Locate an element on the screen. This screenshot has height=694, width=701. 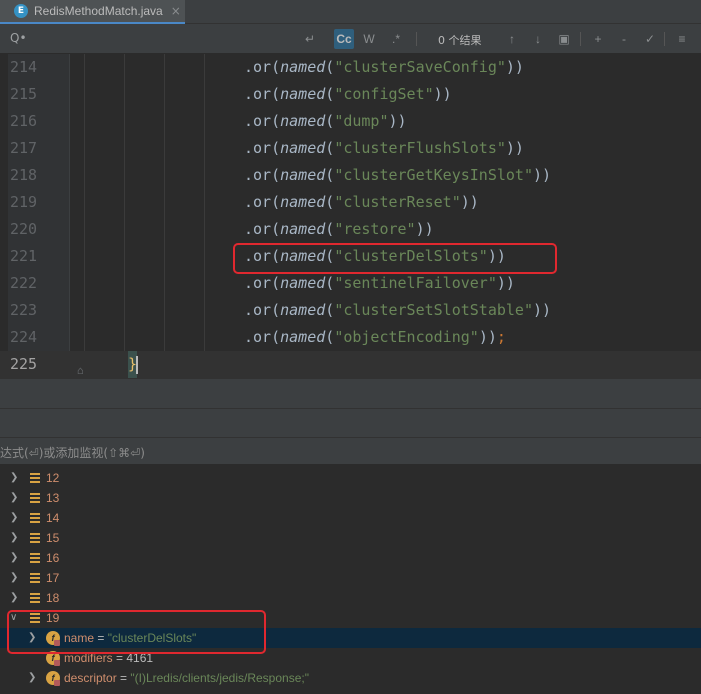
match-case-button: Cc is located at coordinates (344, 39).